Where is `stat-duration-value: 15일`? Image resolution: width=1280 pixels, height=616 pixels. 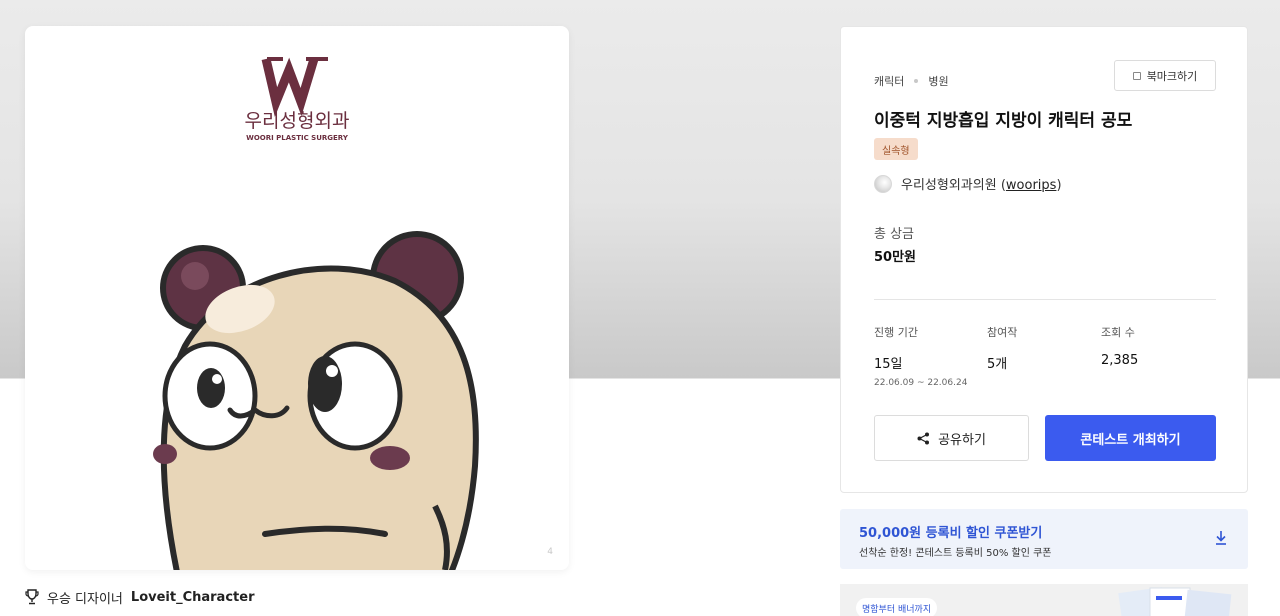 stat-duration-value: 15일 is located at coordinates (888, 364).